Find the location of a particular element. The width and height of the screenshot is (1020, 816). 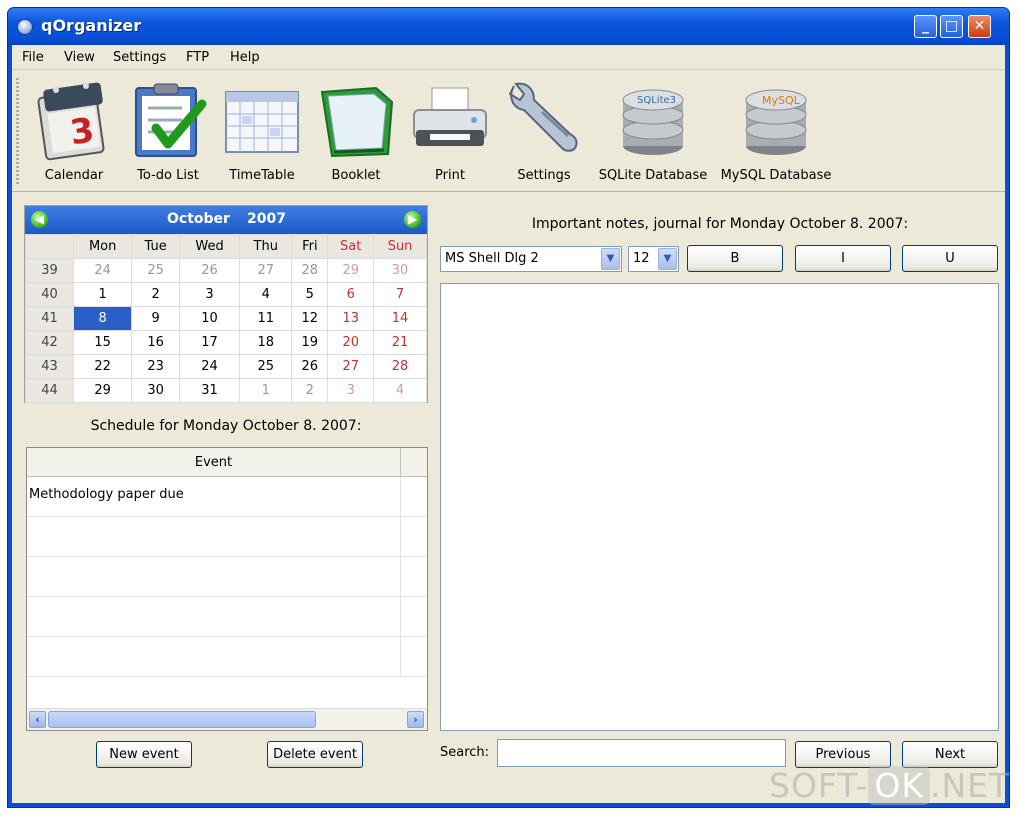

calendar-day: 9 is located at coordinates (155, 318).